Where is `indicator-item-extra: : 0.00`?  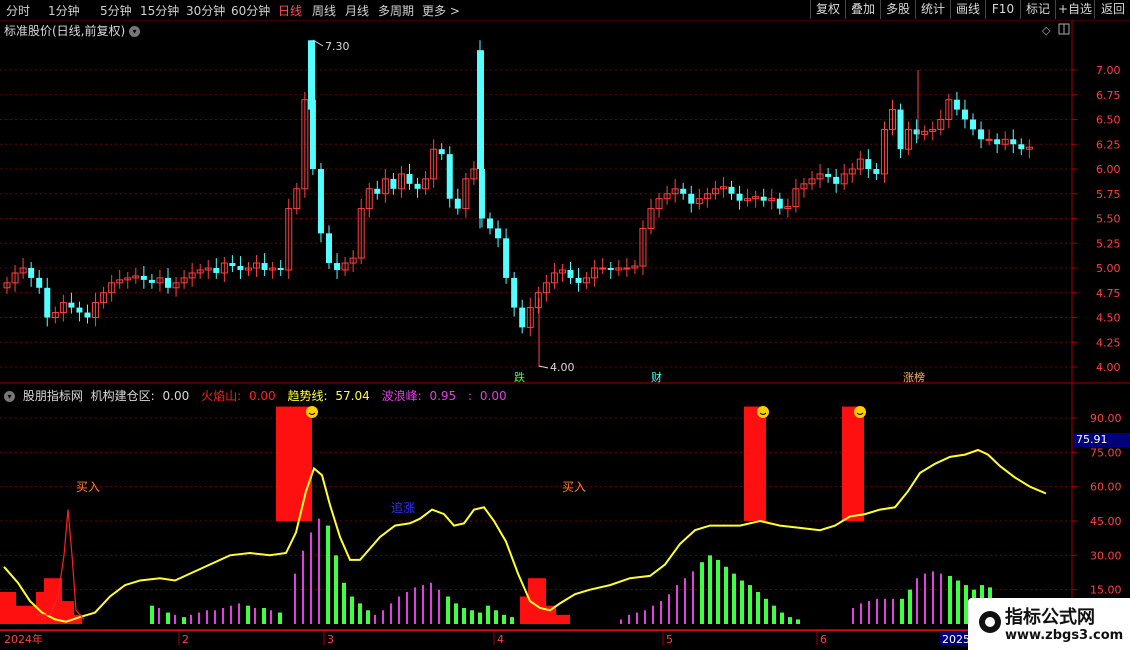
indicator-item-extra: : 0.00 is located at coordinates (489, 396).